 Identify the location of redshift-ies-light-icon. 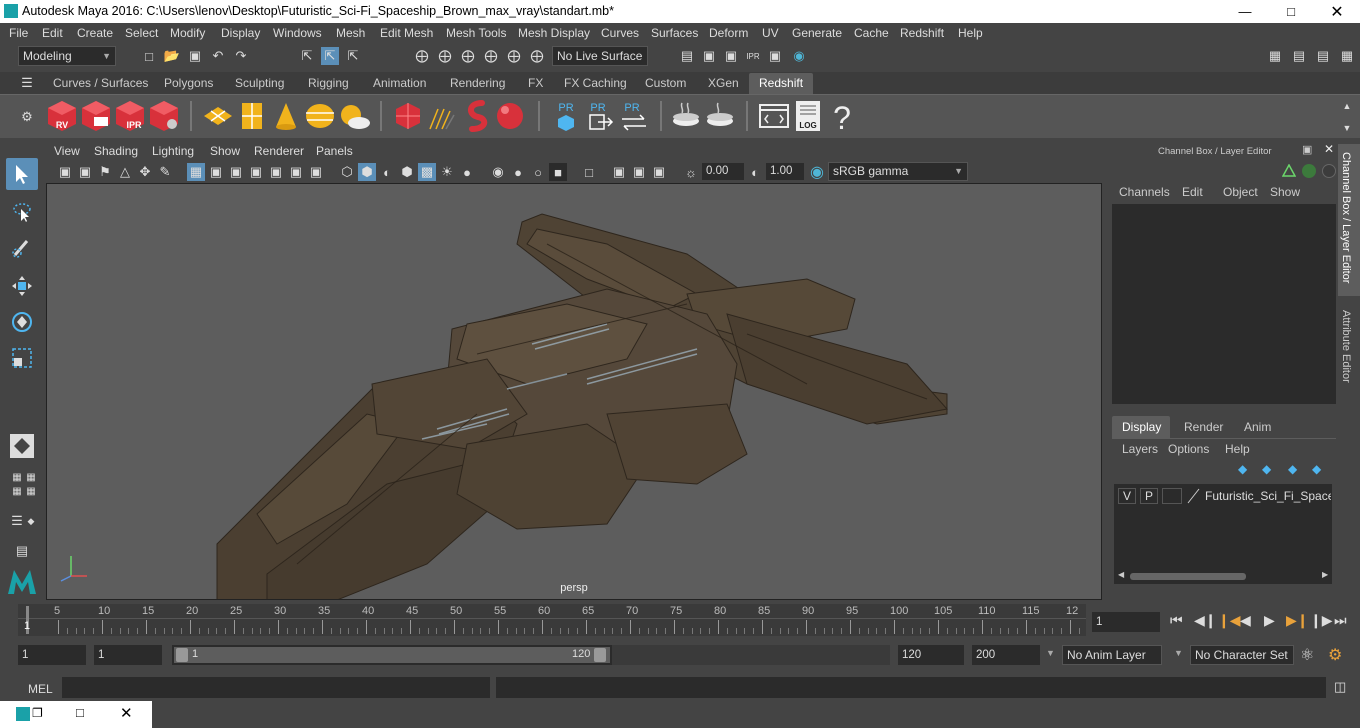
(286, 116).